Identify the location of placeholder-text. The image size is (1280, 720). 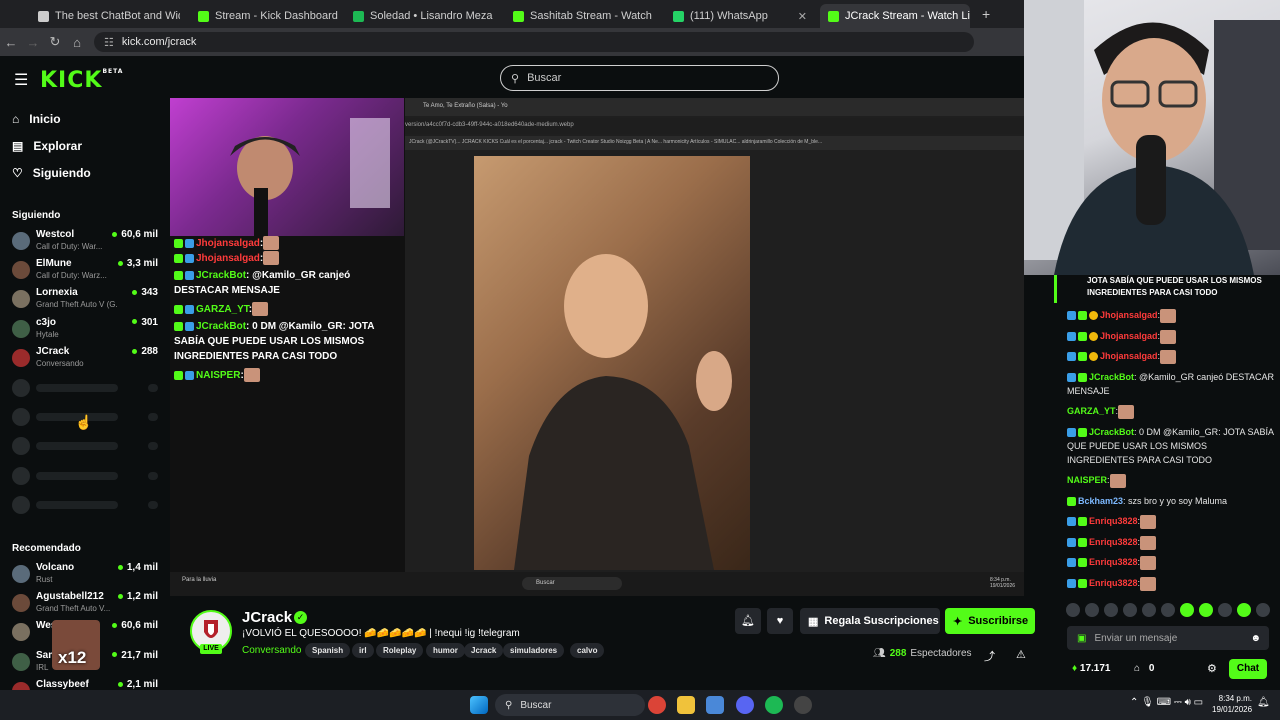
(77, 475).